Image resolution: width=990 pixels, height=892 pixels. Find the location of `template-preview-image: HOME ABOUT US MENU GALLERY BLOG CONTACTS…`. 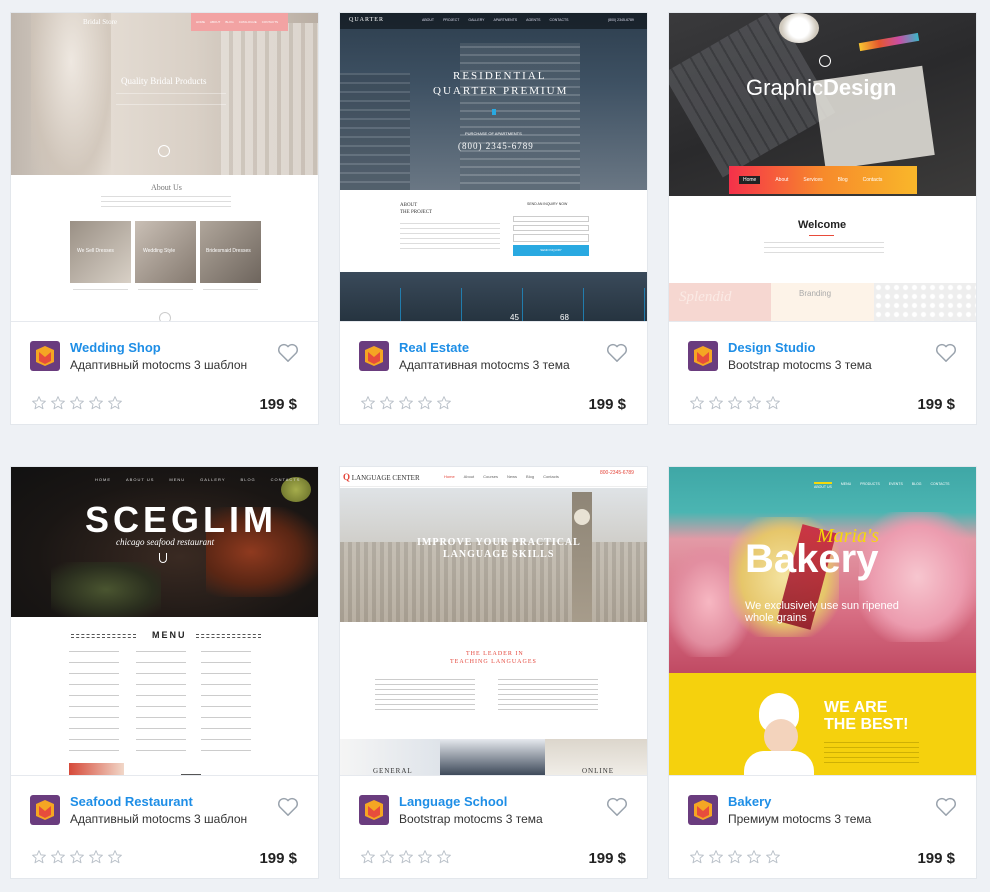

template-preview-image: HOME ABOUT US MENU GALLERY BLOG CONTACTS… is located at coordinates (164, 621).